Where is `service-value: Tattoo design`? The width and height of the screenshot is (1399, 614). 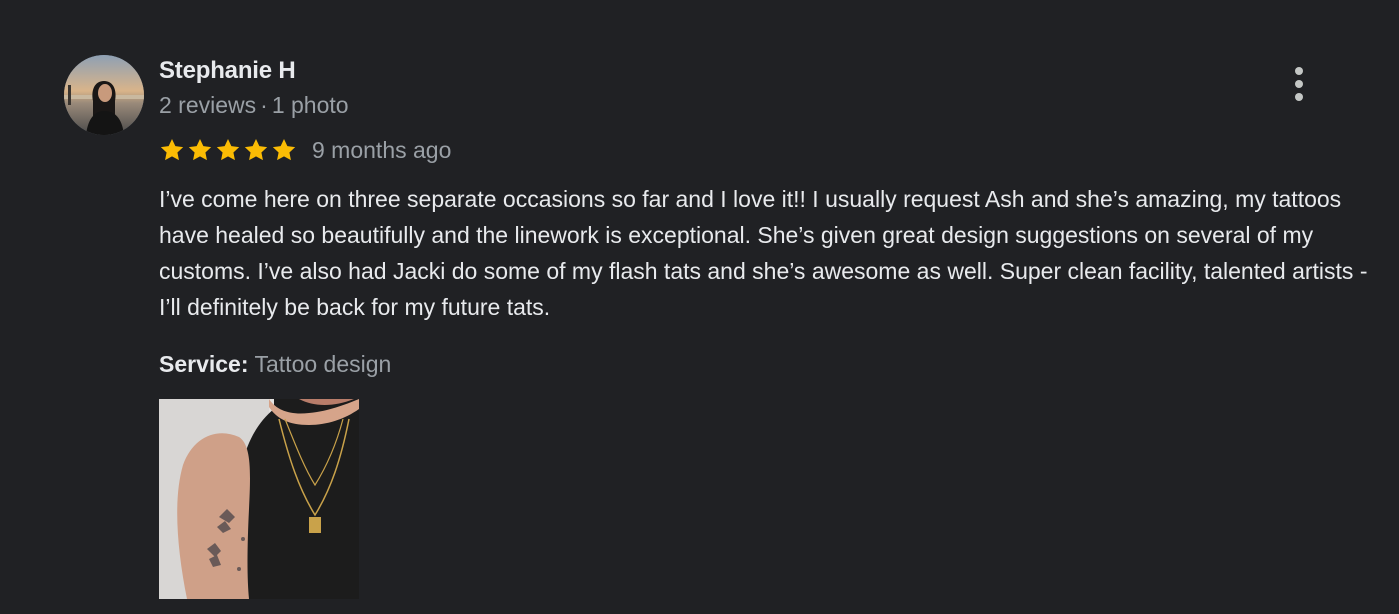
service-value: Tattoo design is located at coordinates (323, 364).